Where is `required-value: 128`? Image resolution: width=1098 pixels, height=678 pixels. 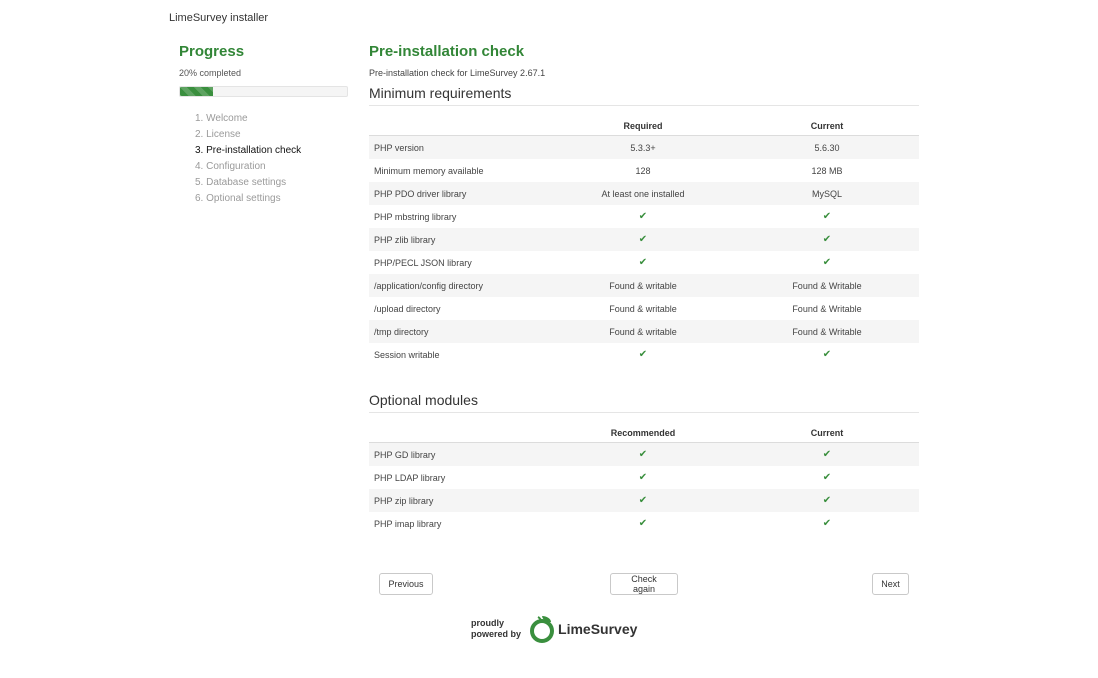 required-value: 128 is located at coordinates (643, 170).